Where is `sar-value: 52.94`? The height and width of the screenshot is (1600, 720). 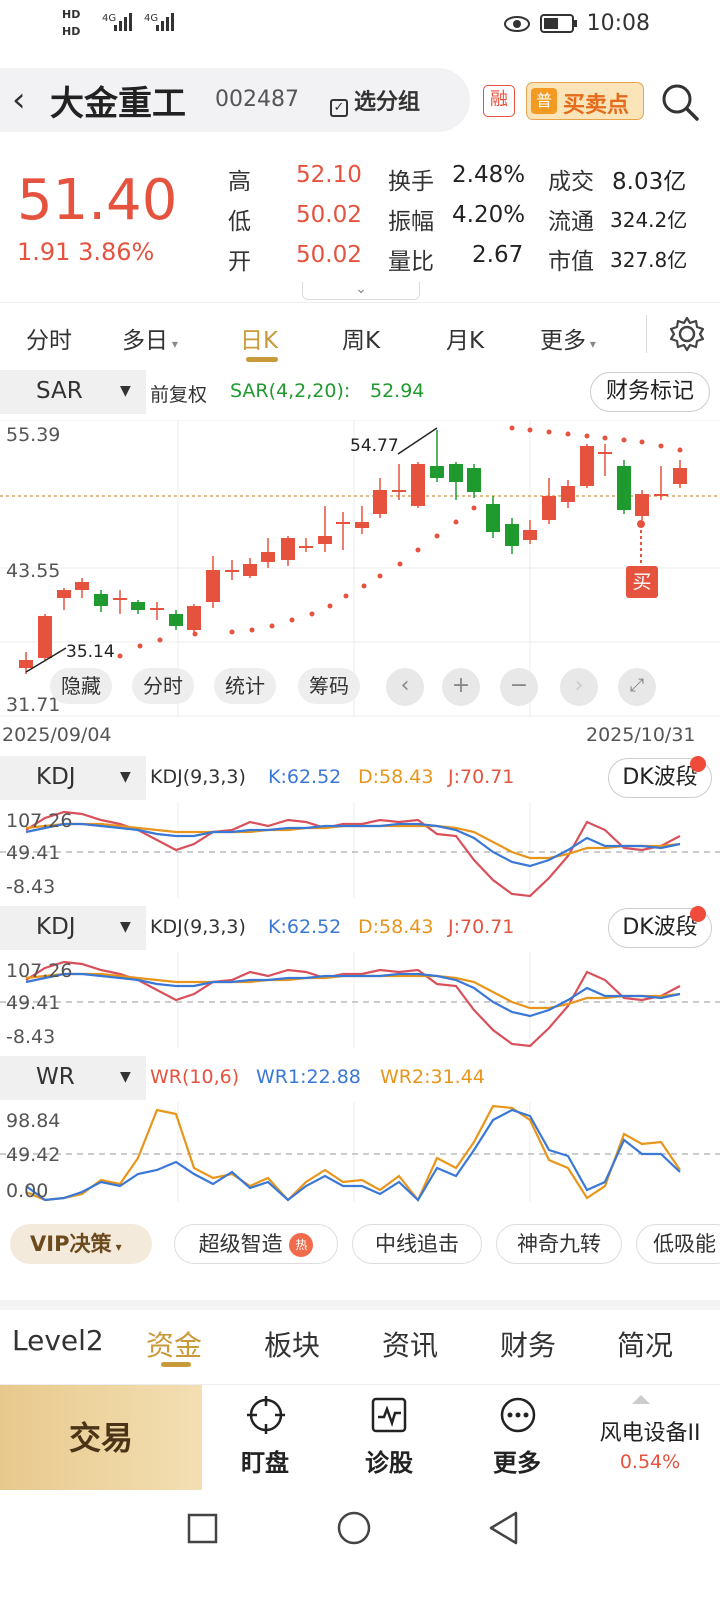
sar-value: 52.94 is located at coordinates (397, 391).